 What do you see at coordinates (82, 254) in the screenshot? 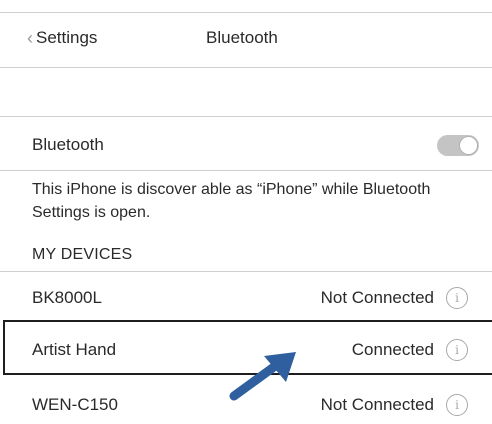
I see `section-header-my-devices: MY DEVICES` at bounding box center [82, 254].